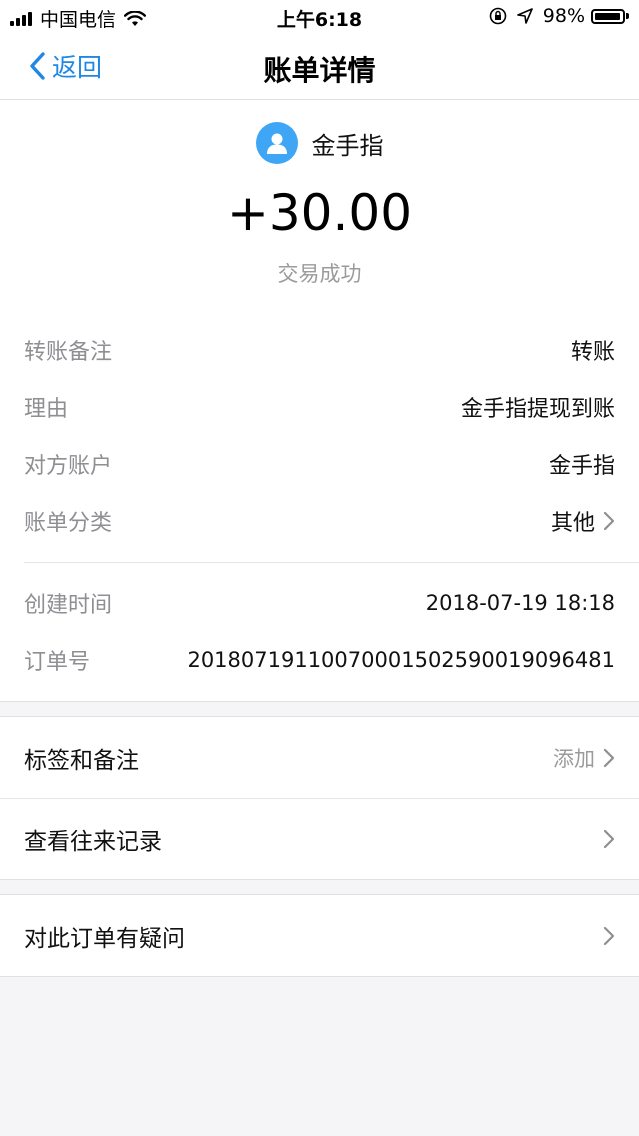 The image size is (639, 1136). I want to click on user-icon, so click(276, 143).